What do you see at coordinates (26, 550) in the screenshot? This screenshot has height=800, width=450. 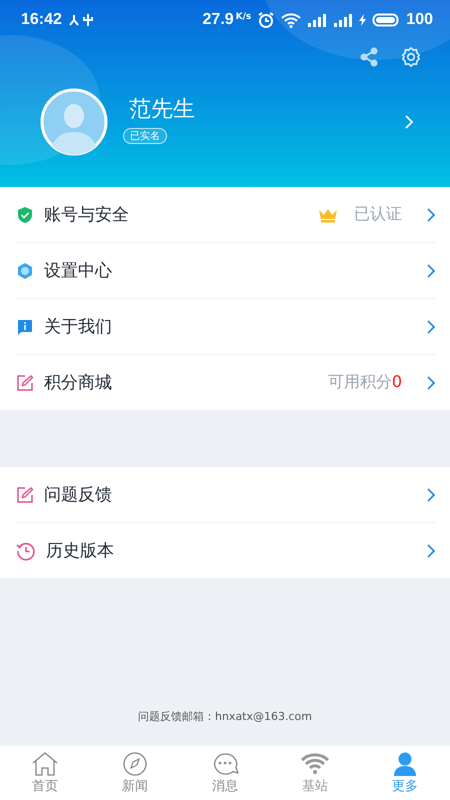 I see `history-icon` at bounding box center [26, 550].